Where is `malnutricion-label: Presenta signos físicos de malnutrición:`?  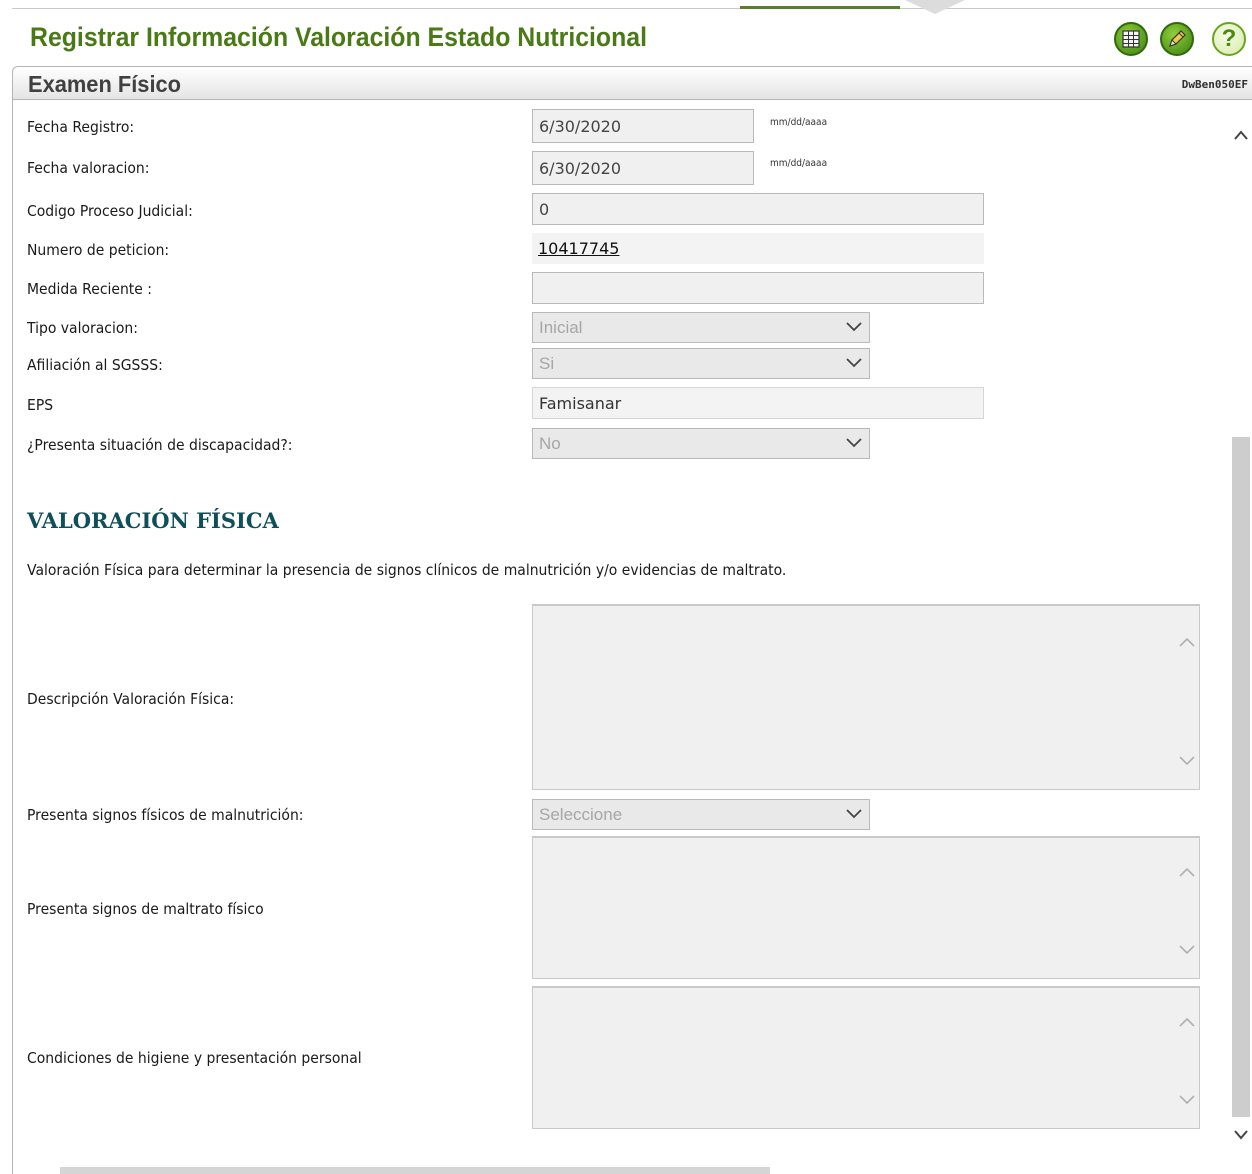
malnutricion-label: Presenta signos físicos de malnutrición: is located at coordinates (165, 815).